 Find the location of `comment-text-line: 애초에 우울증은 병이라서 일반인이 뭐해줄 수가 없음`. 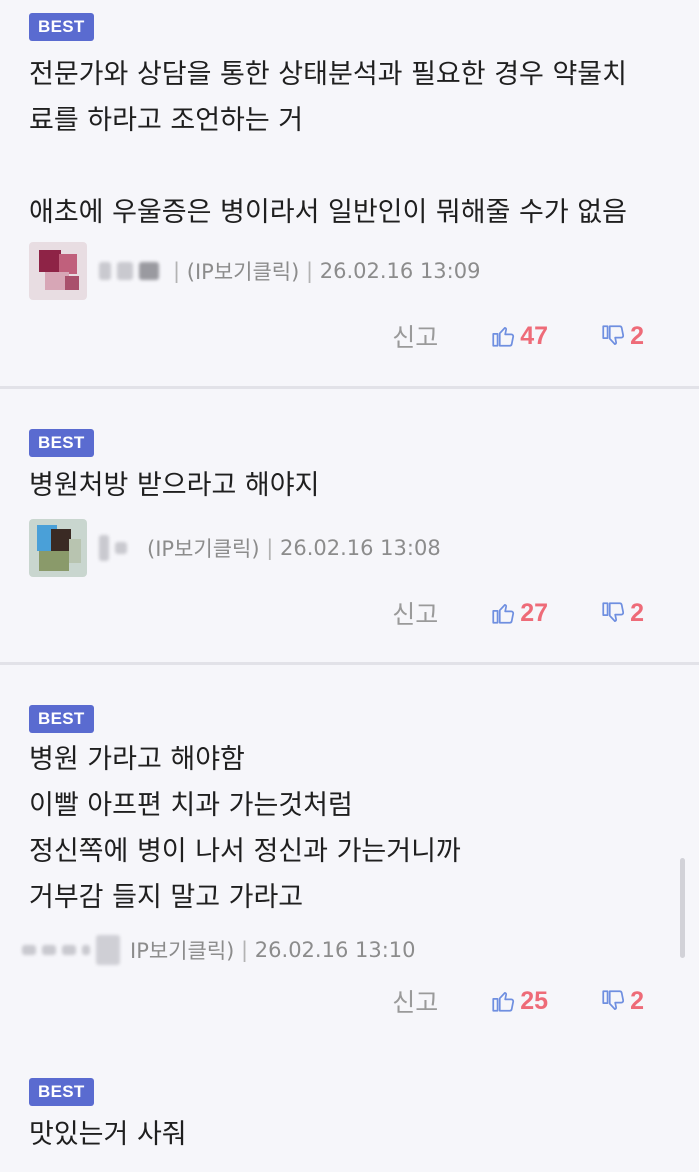

comment-text-line: 애초에 우울증은 병이라서 일반인이 뭐해줄 수가 없음 is located at coordinates (328, 212).